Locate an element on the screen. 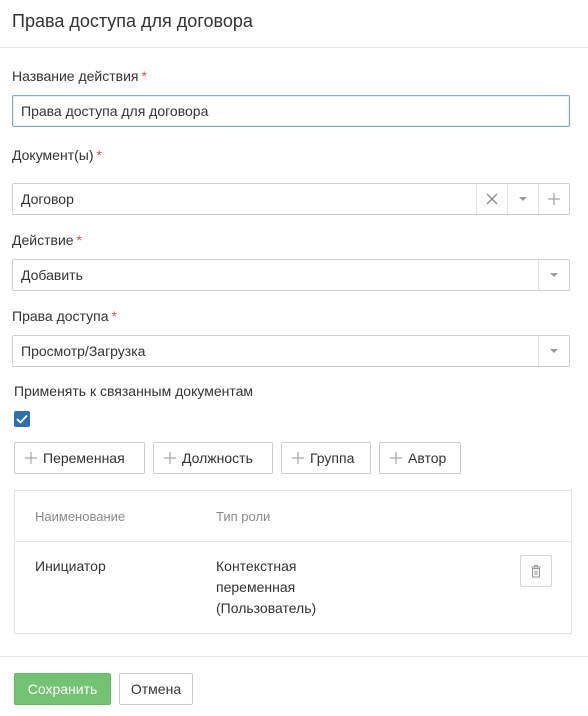 Image resolution: width=588 pixels, height=716 pixels. delete-row-button is located at coordinates (536, 571).